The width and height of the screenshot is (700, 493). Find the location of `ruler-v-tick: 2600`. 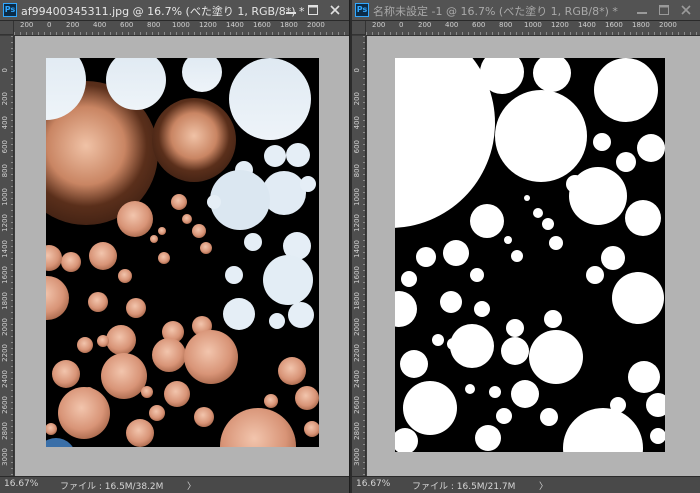

ruler-v-tick: 2600 is located at coordinates (5, 405).